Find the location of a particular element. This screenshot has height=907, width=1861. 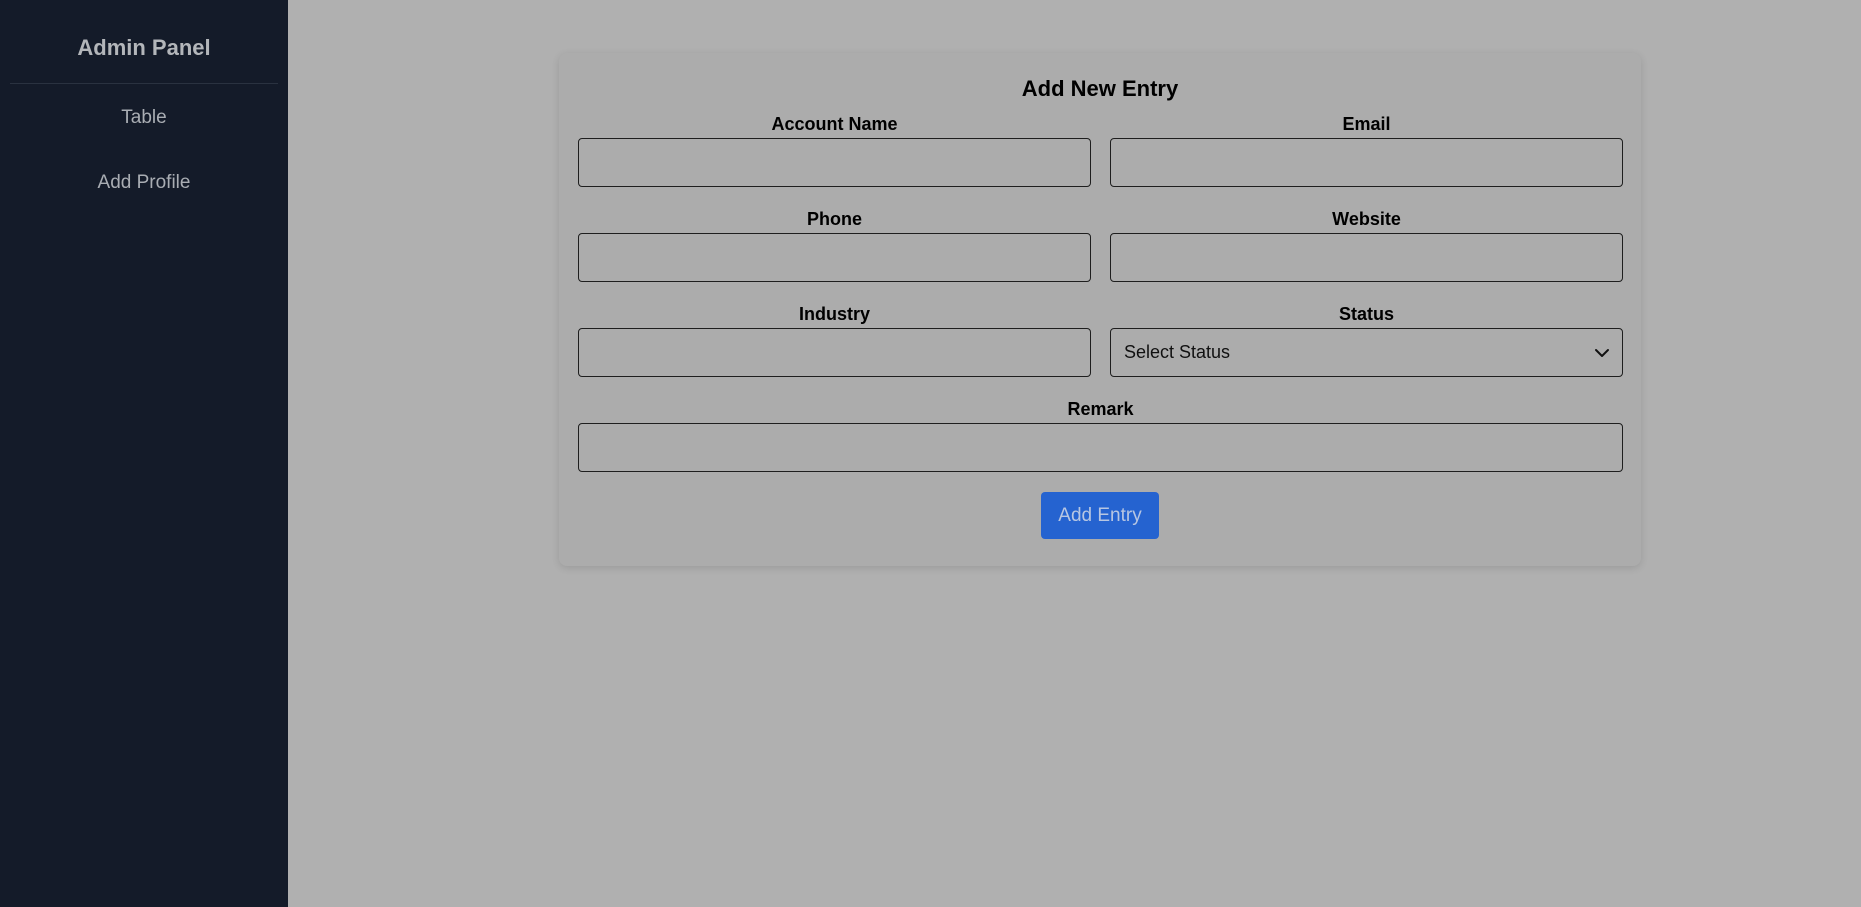

status-label: Status is located at coordinates (1366, 314).